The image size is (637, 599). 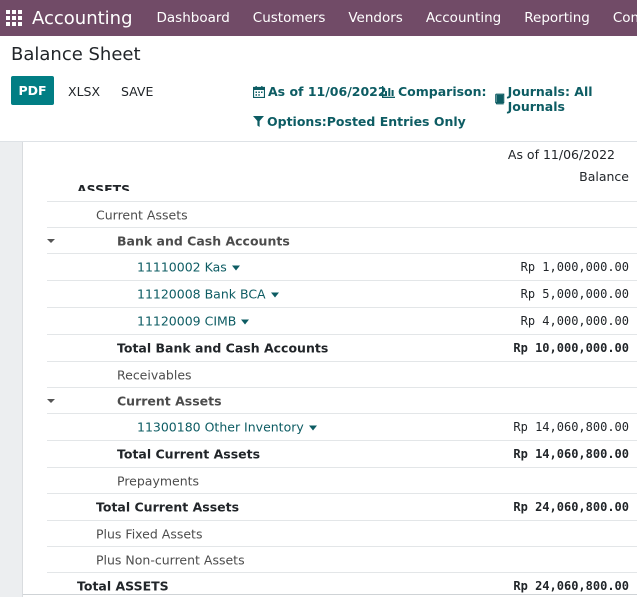 What do you see at coordinates (154, 375) in the screenshot?
I see `line-label: Receivables` at bounding box center [154, 375].